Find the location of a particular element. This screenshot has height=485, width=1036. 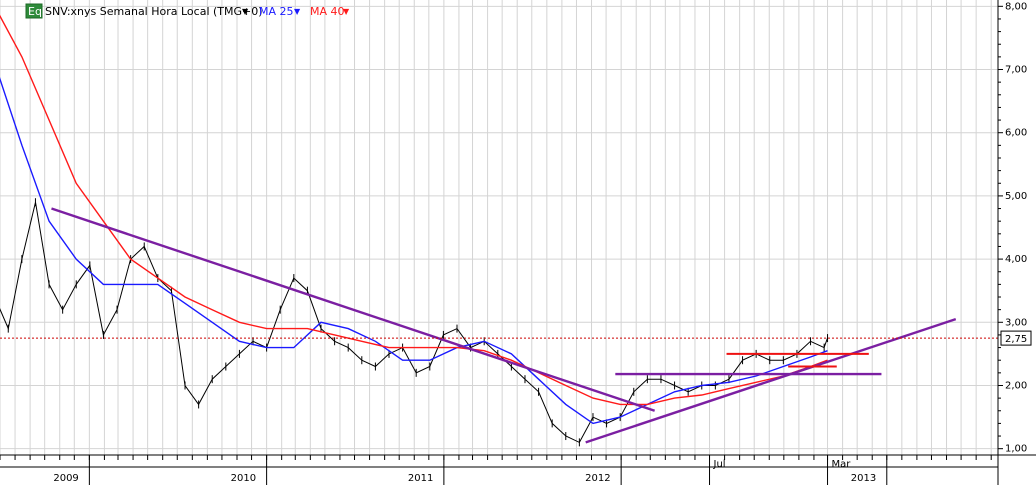

ma25-dropdown-icon: ▼ is located at coordinates (297, 11).